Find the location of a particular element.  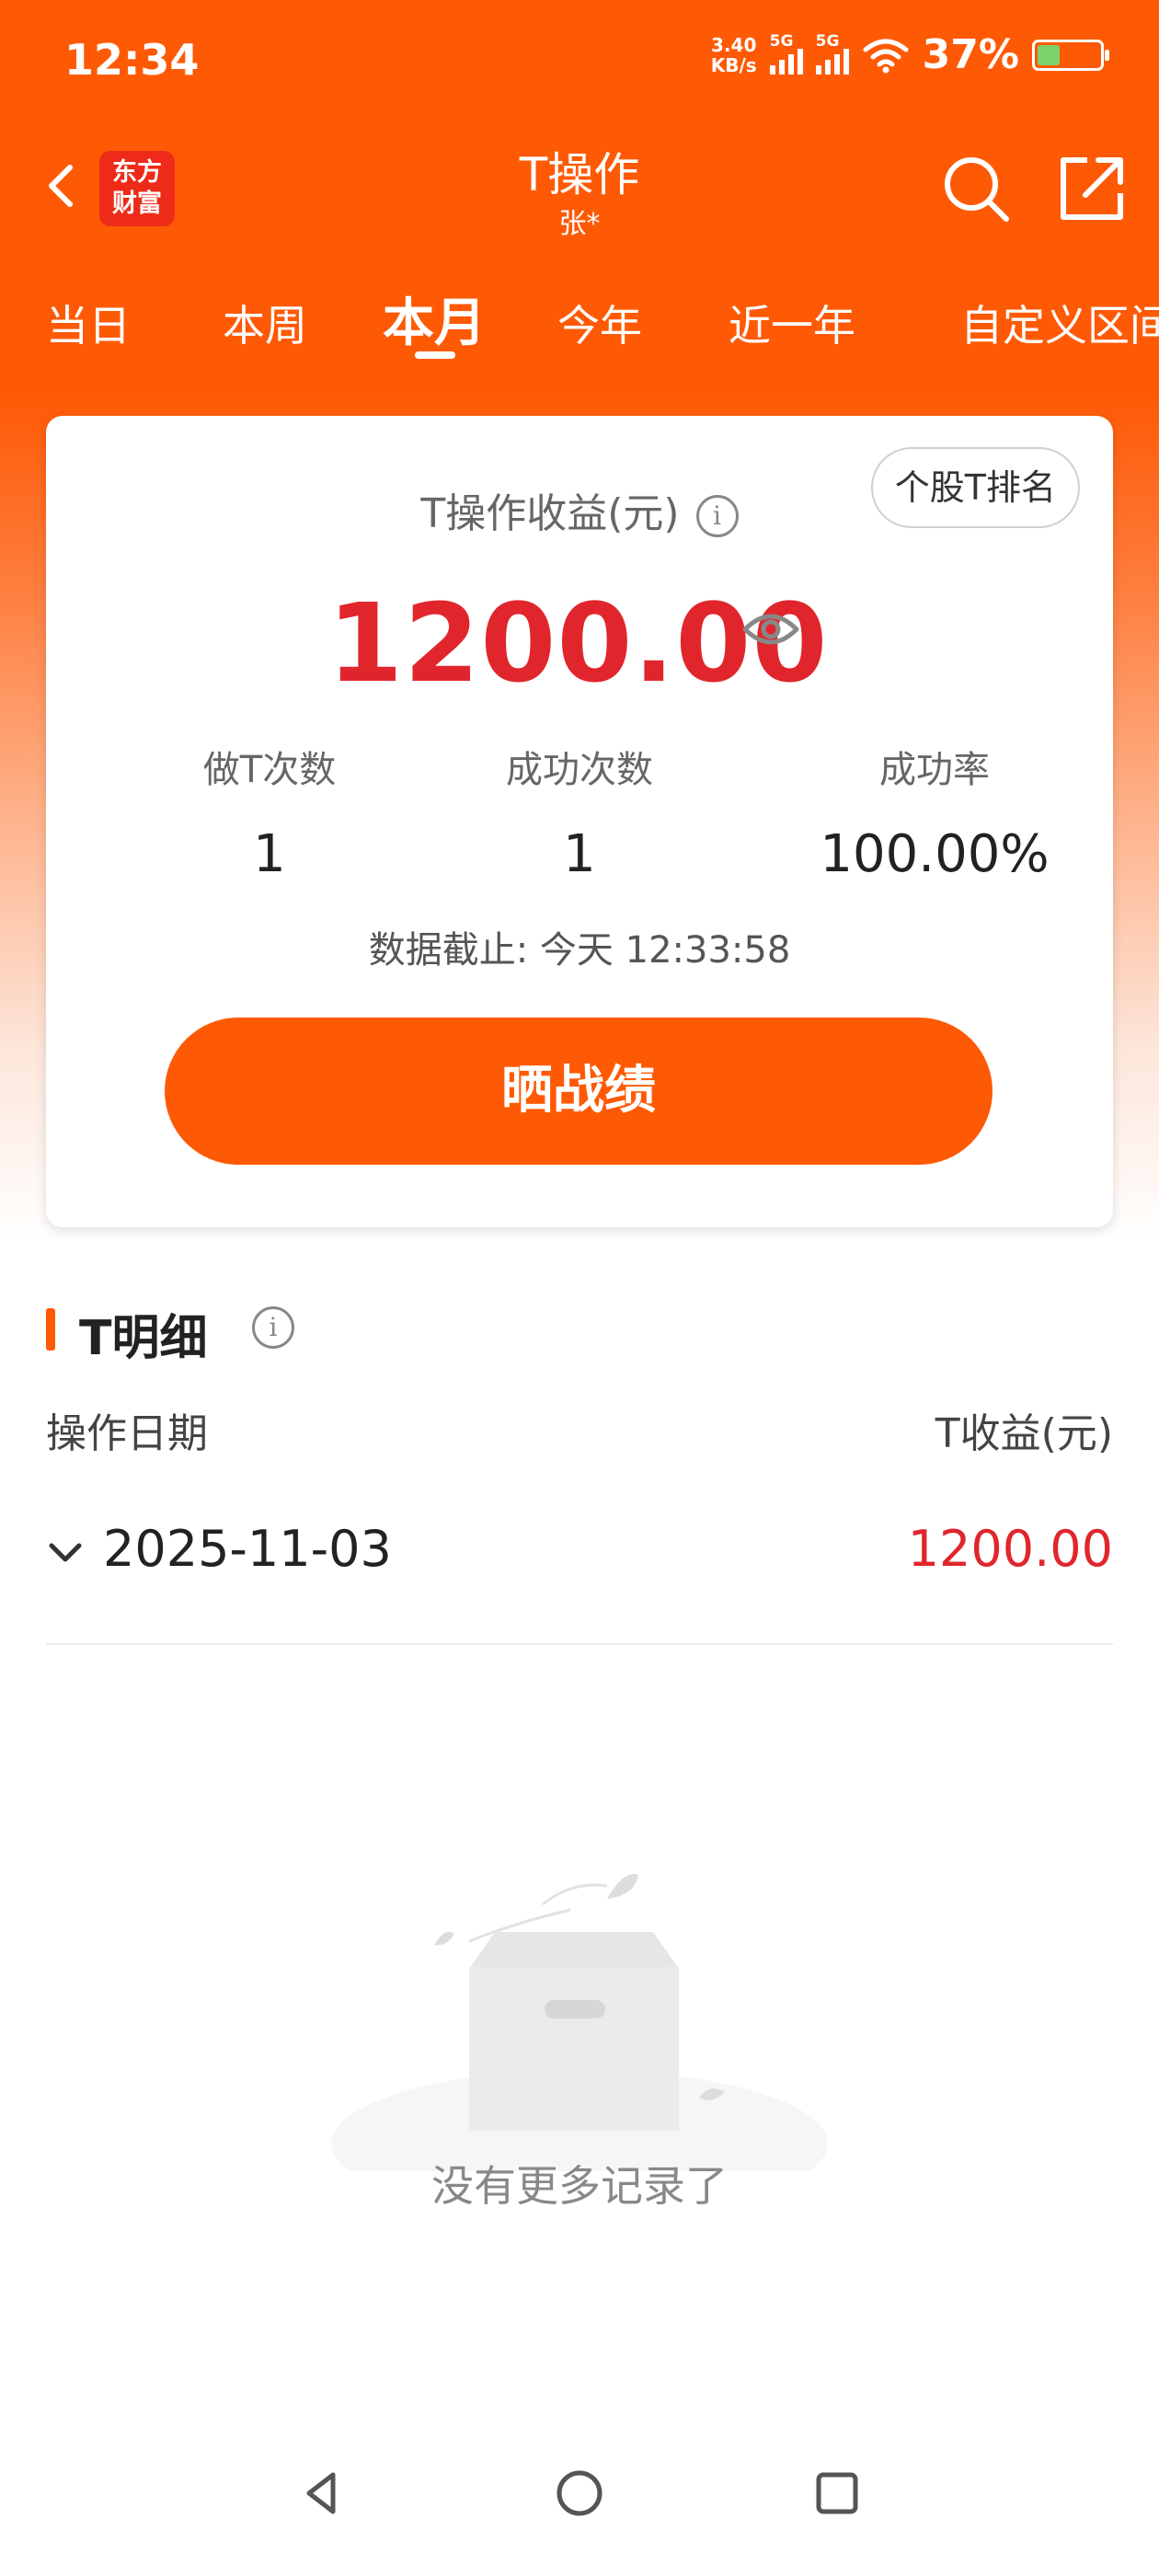

active-tab-indicator is located at coordinates (435, 355).